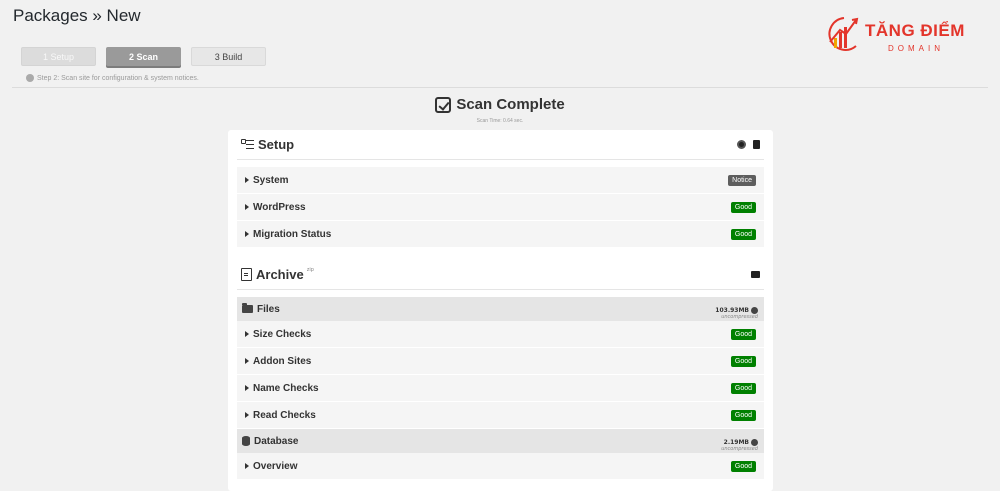 The width and height of the screenshot is (1000, 491). I want to click on database-title: Database, so click(276, 441).